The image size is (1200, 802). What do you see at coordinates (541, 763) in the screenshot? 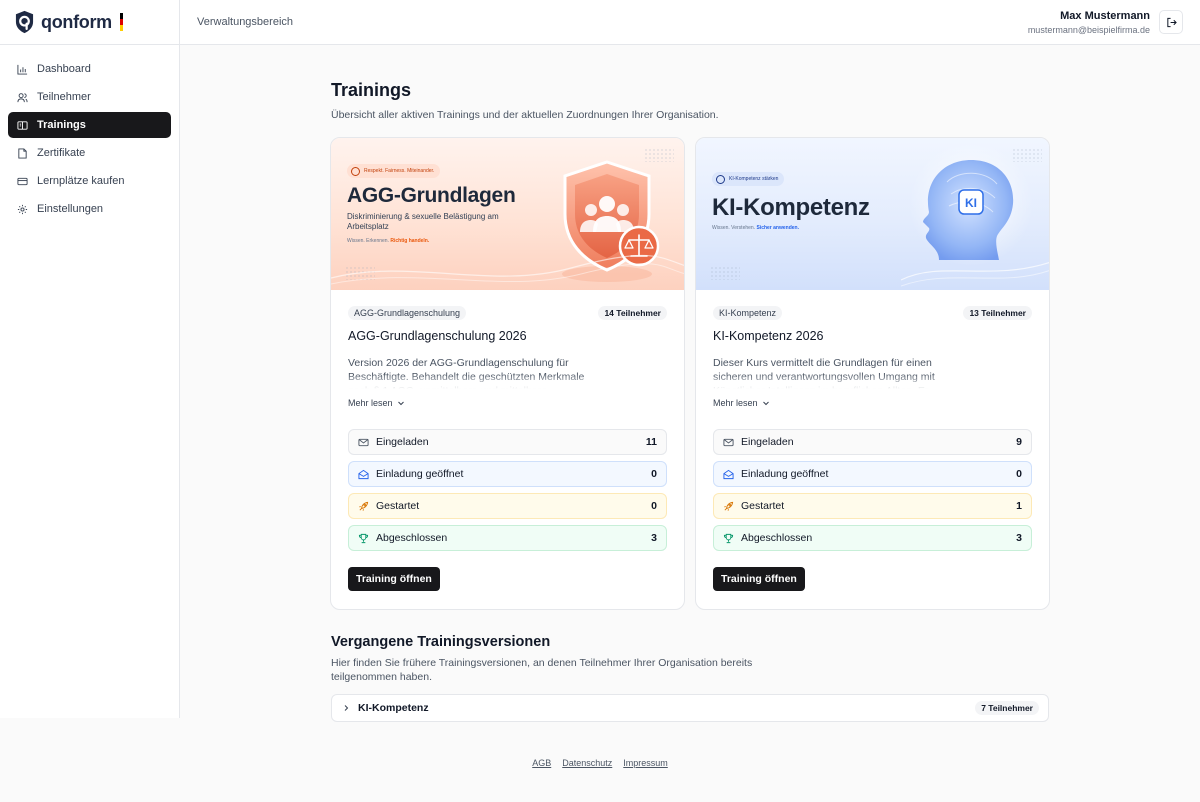
I see `footer-link-agb: AGB` at bounding box center [541, 763].